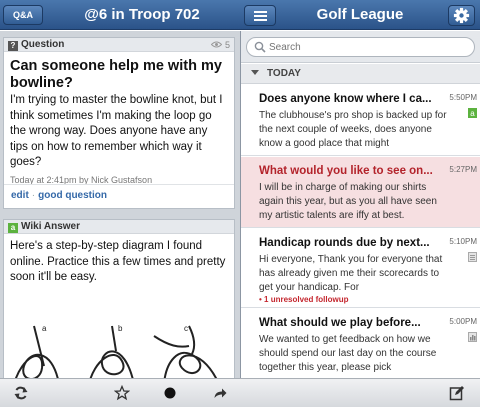  Describe the element at coordinates (13, 46) in the screenshot. I see `question-icon: ?` at that location.